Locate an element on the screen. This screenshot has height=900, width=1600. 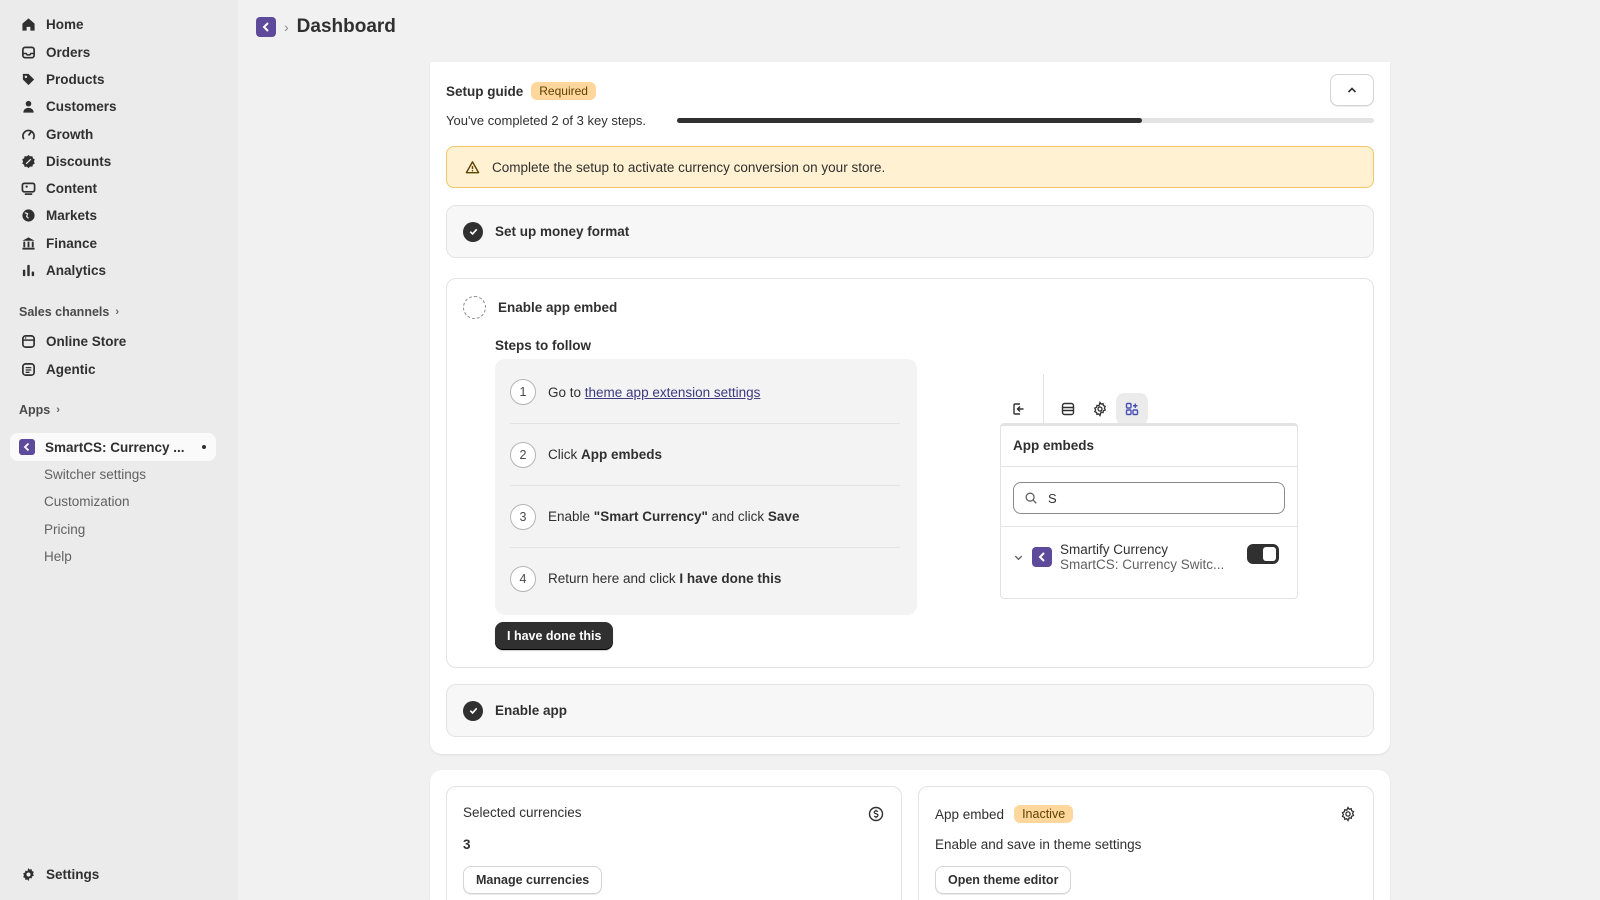
list-item: 3 Enable "Smart Currency" and click Save is located at coordinates (705, 516).